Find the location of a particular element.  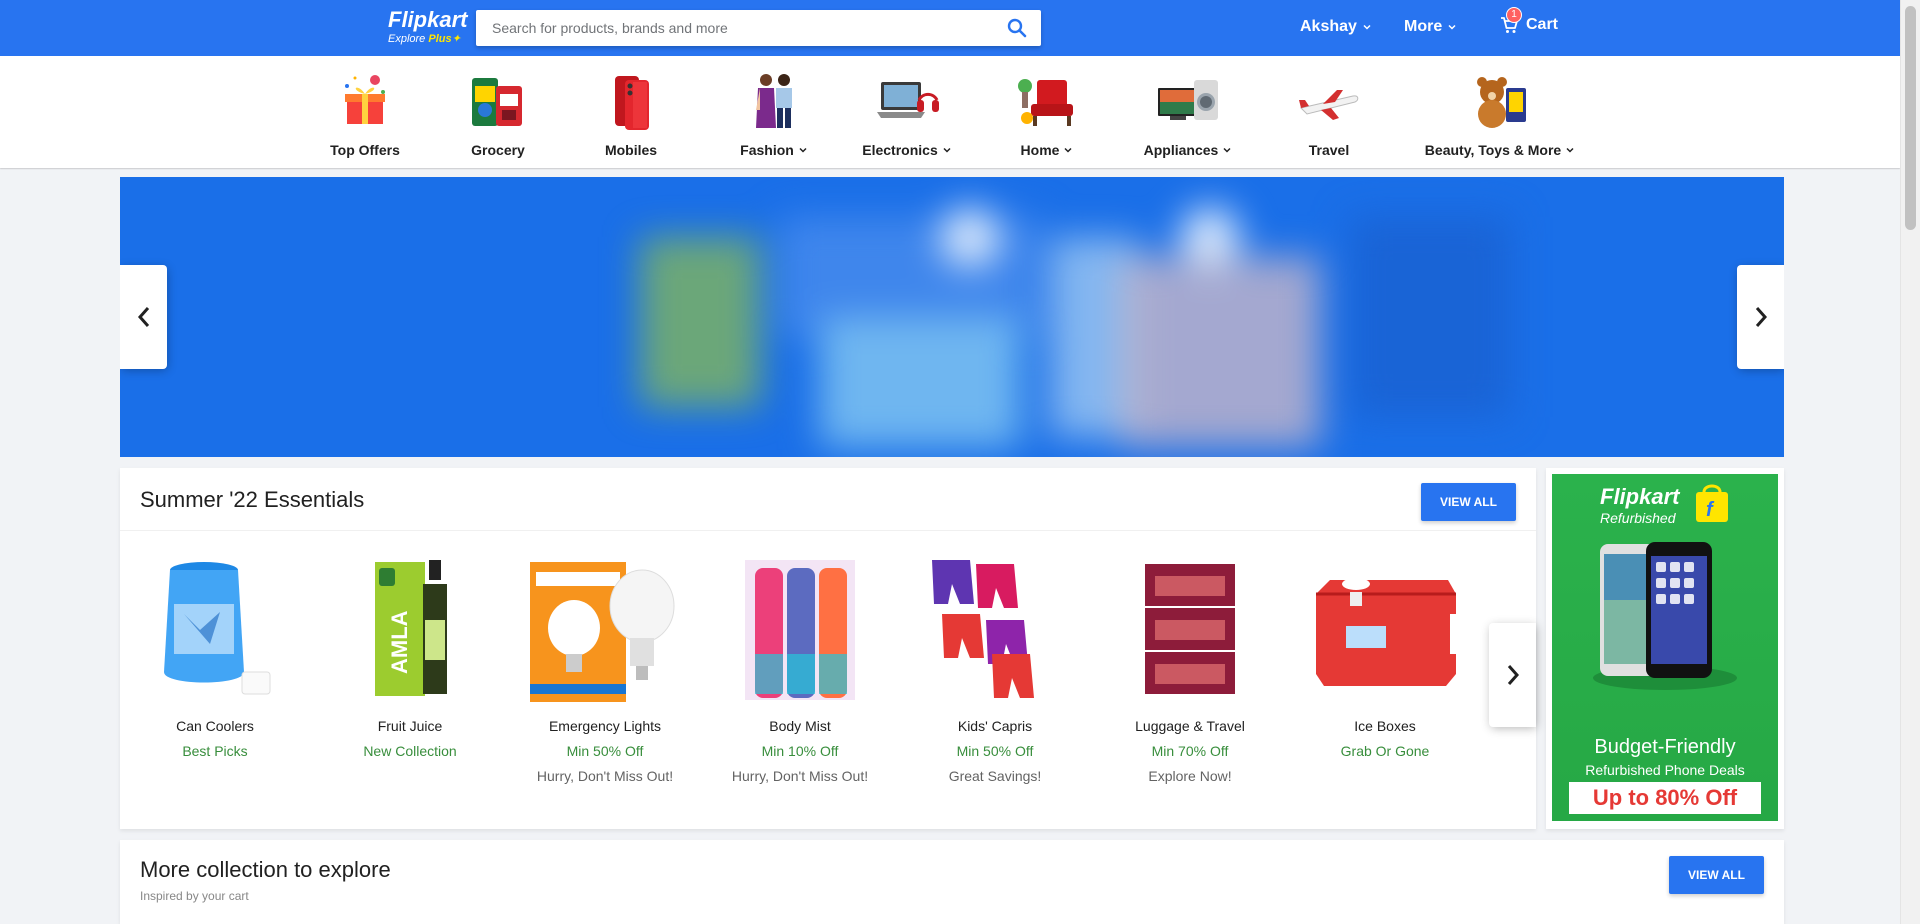

teddy-icon is located at coordinates (1500, 102).